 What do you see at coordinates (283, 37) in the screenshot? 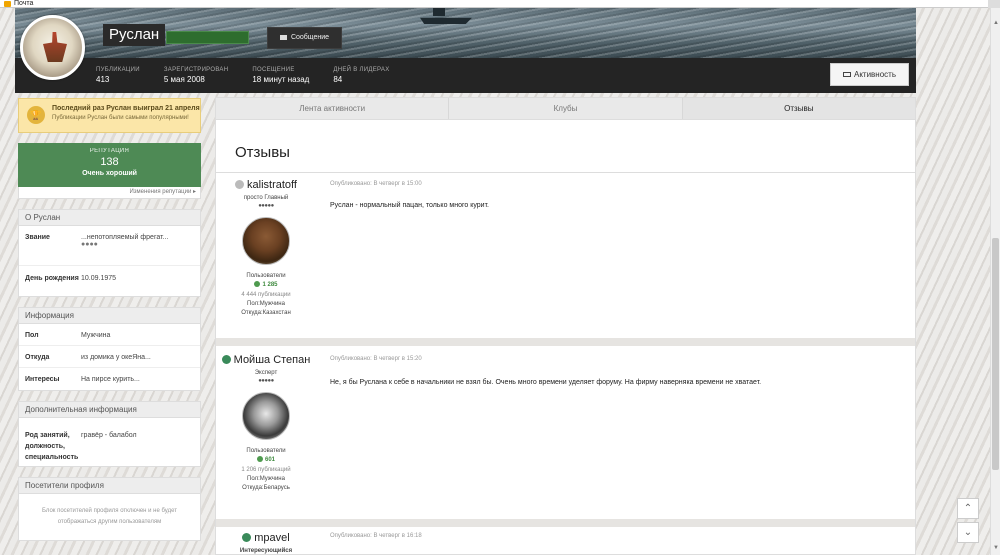
I see `envelope-icon` at bounding box center [283, 37].